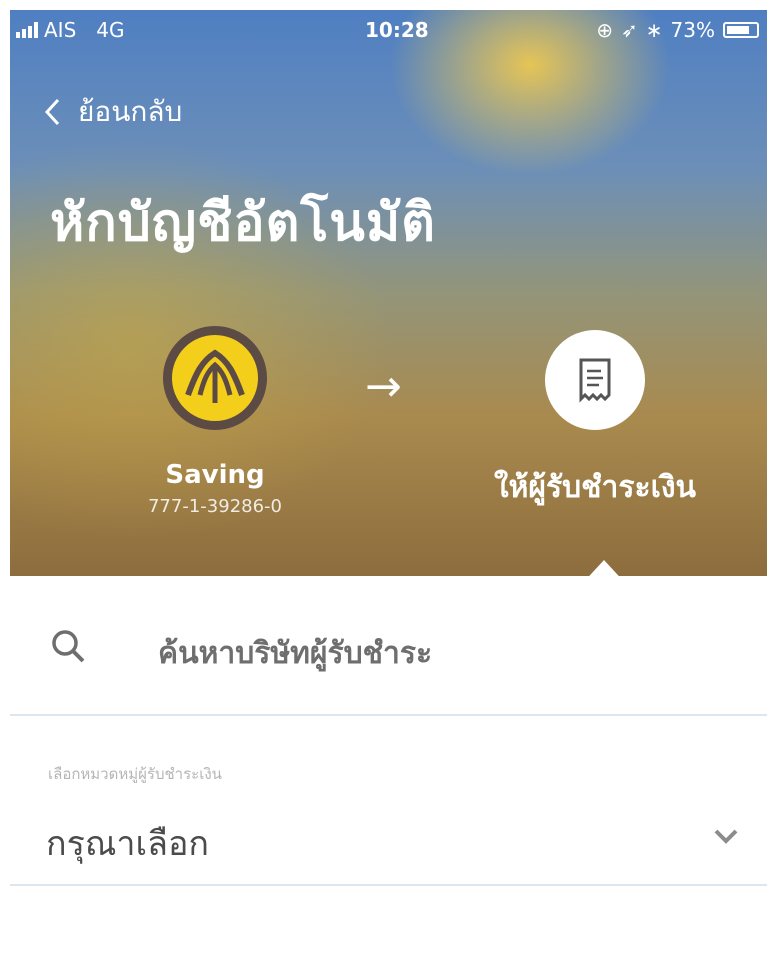 The width and height of the screenshot is (767, 959). What do you see at coordinates (243, 223) in the screenshot?
I see `page-title: หักบัญชีอัตโนมัติ` at bounding box center [243, 223].